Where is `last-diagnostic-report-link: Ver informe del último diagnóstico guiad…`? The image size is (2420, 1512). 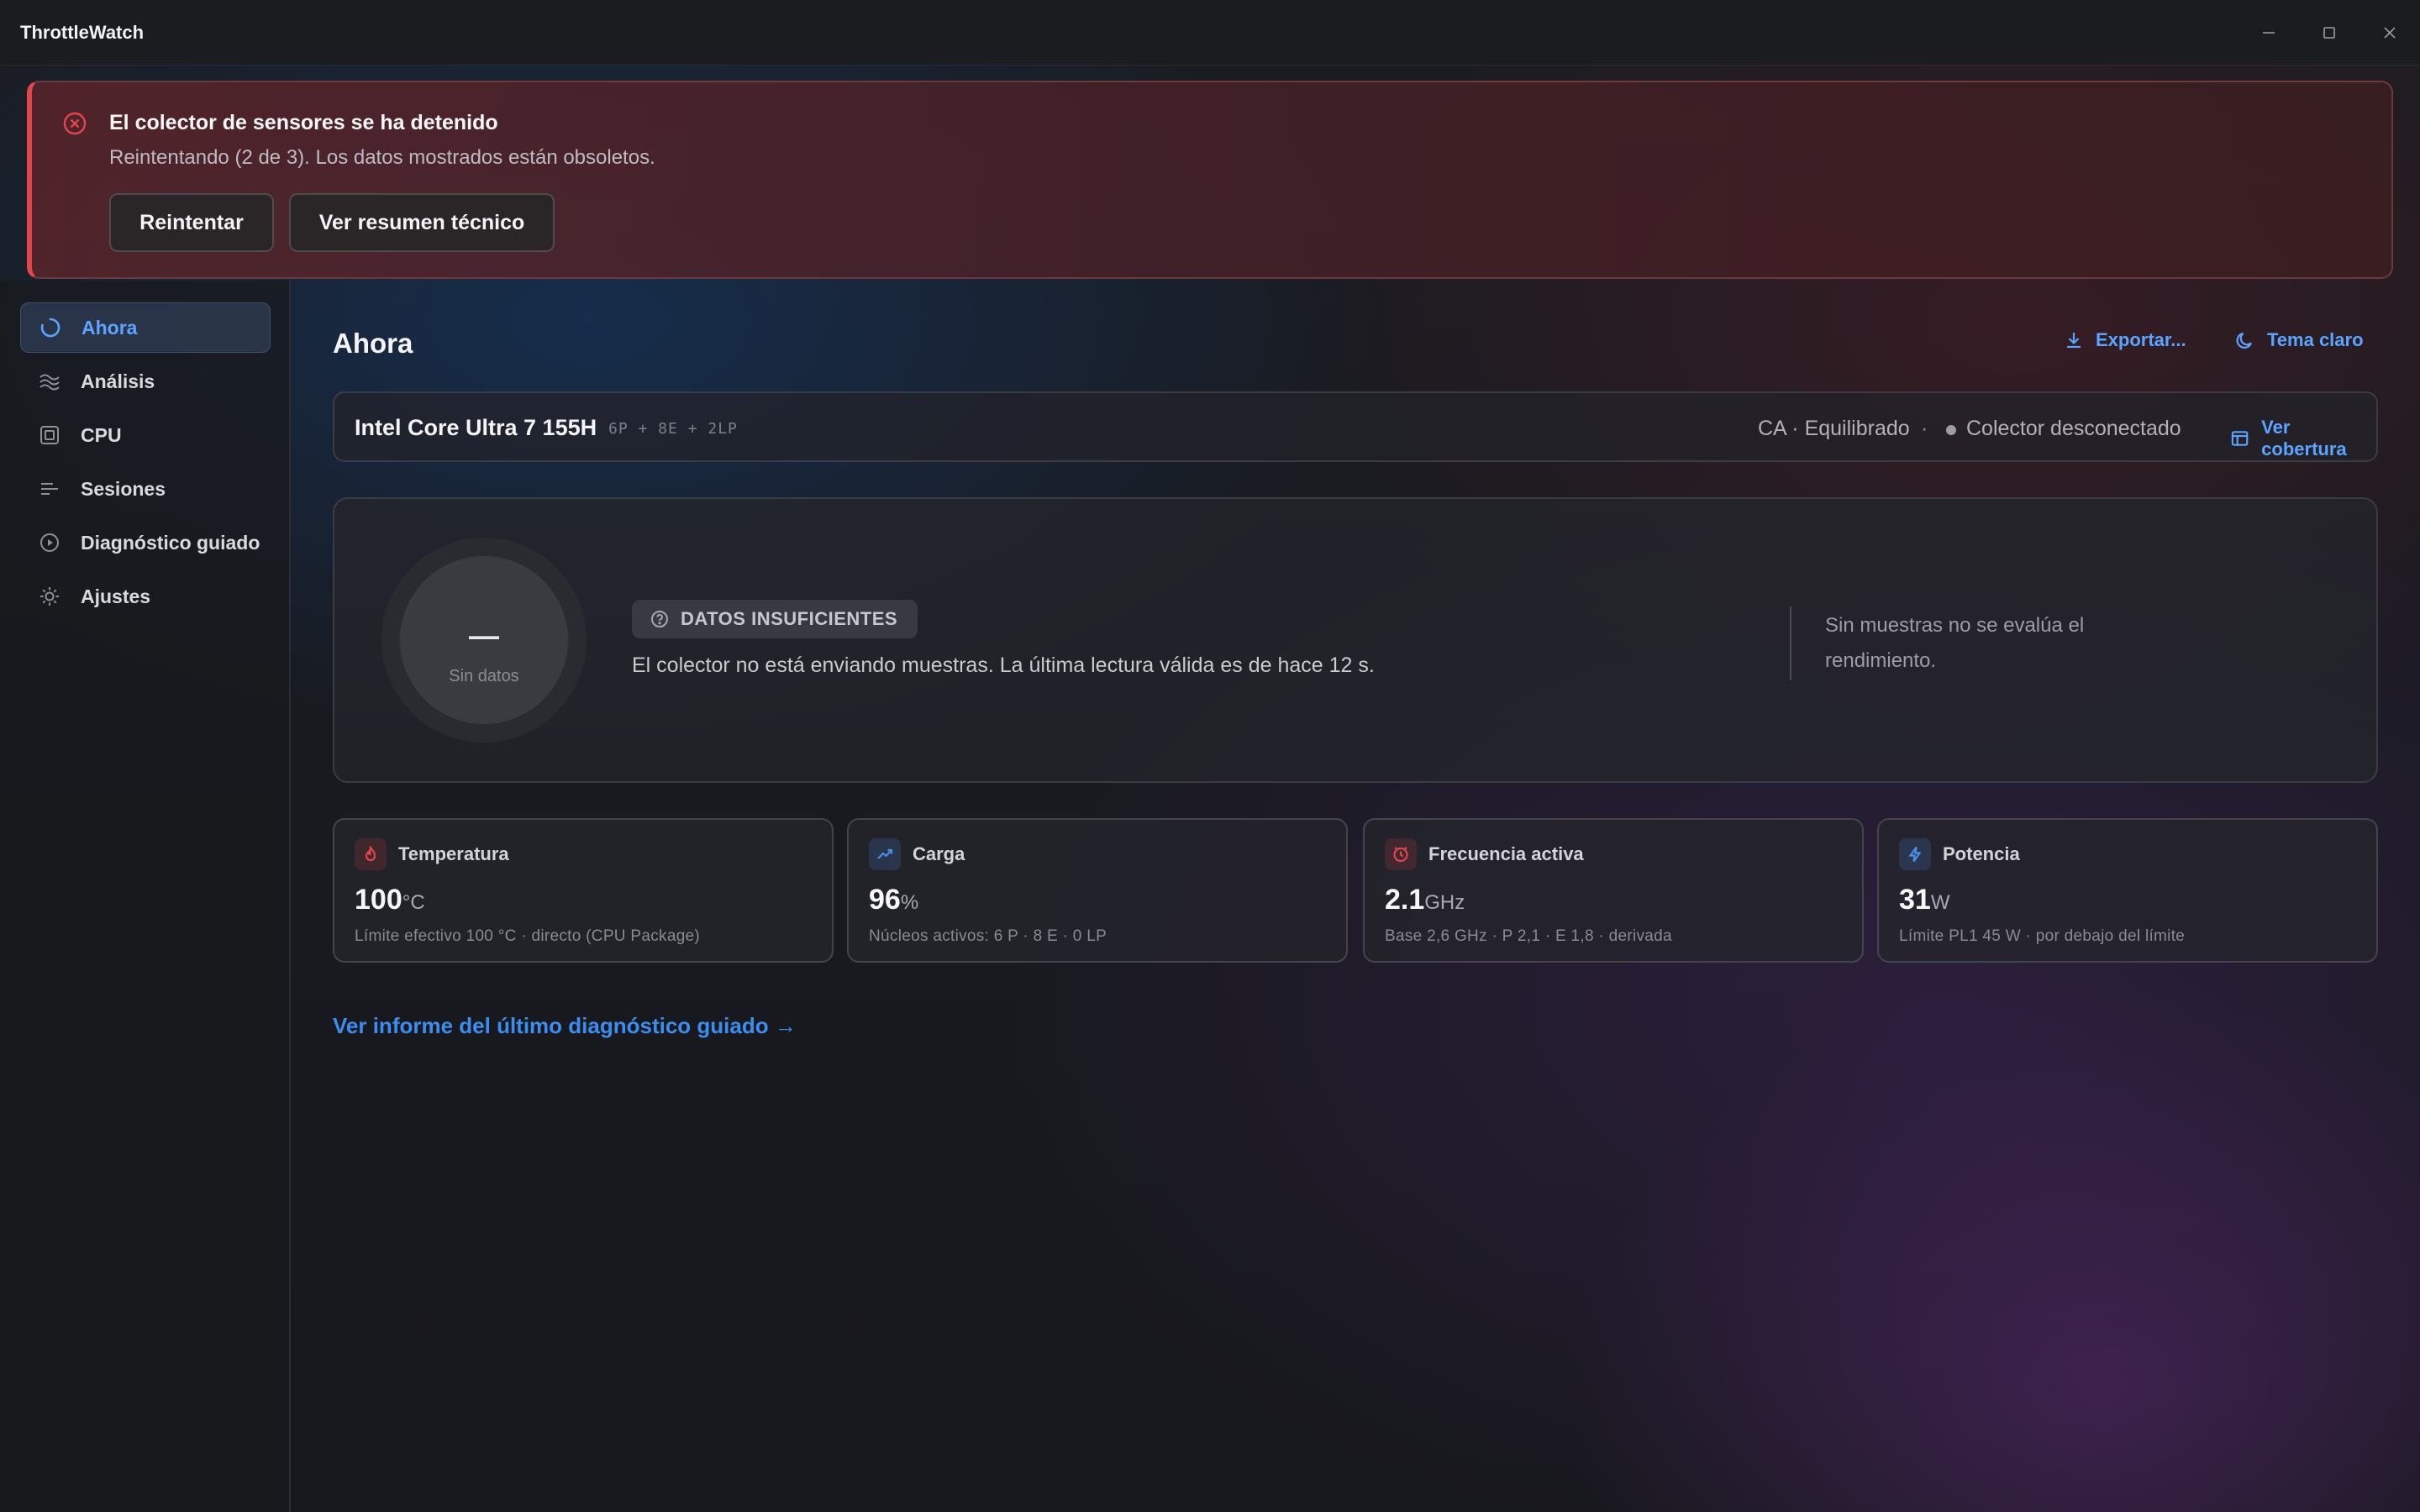 last-diagnostic-report-link: Ver informe del último diagnóstico guiad… is located at coordinates (565, 1026).